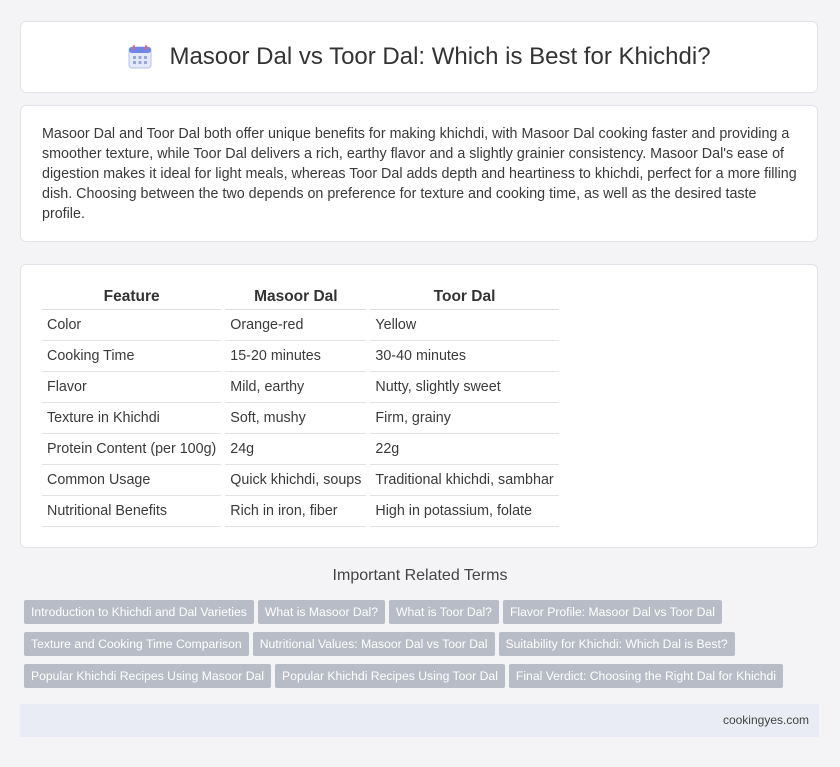 This screenshot has width=840, height=767. I want to click on masoor-cell: Quick khichdi, soups, so click(296, 480).